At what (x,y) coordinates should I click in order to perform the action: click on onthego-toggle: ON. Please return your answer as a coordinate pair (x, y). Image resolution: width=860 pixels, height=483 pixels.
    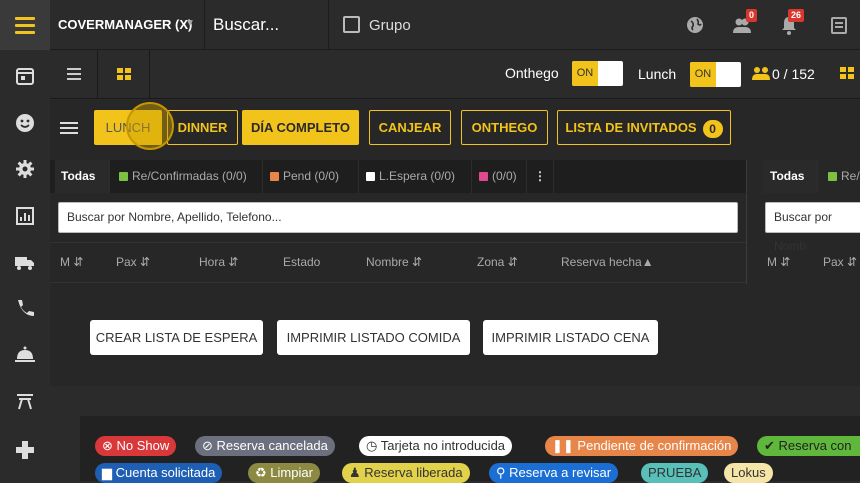
    Looking at the image, I should click on (597, 73).